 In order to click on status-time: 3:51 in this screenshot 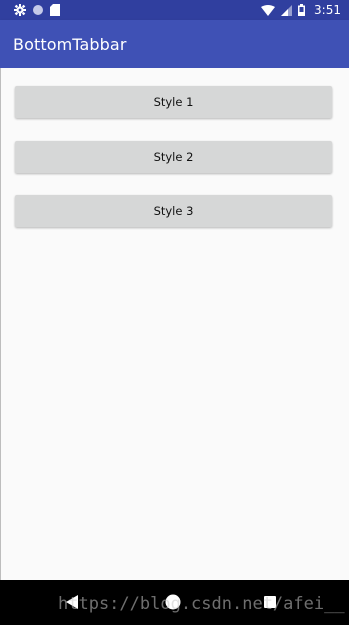, I will do `click(327, 10)`.